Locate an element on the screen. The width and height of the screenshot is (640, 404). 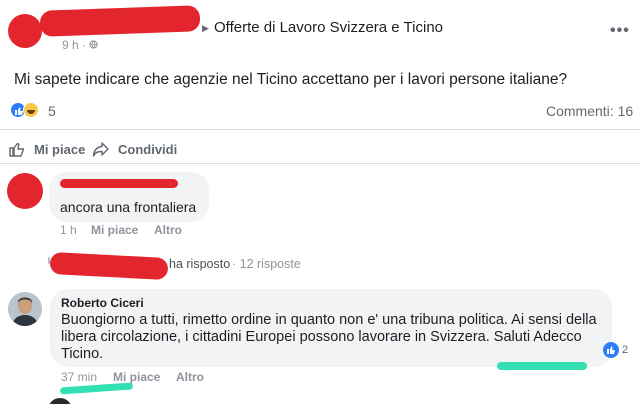
post-time: 9 h · is located at coordinates (80, 45).